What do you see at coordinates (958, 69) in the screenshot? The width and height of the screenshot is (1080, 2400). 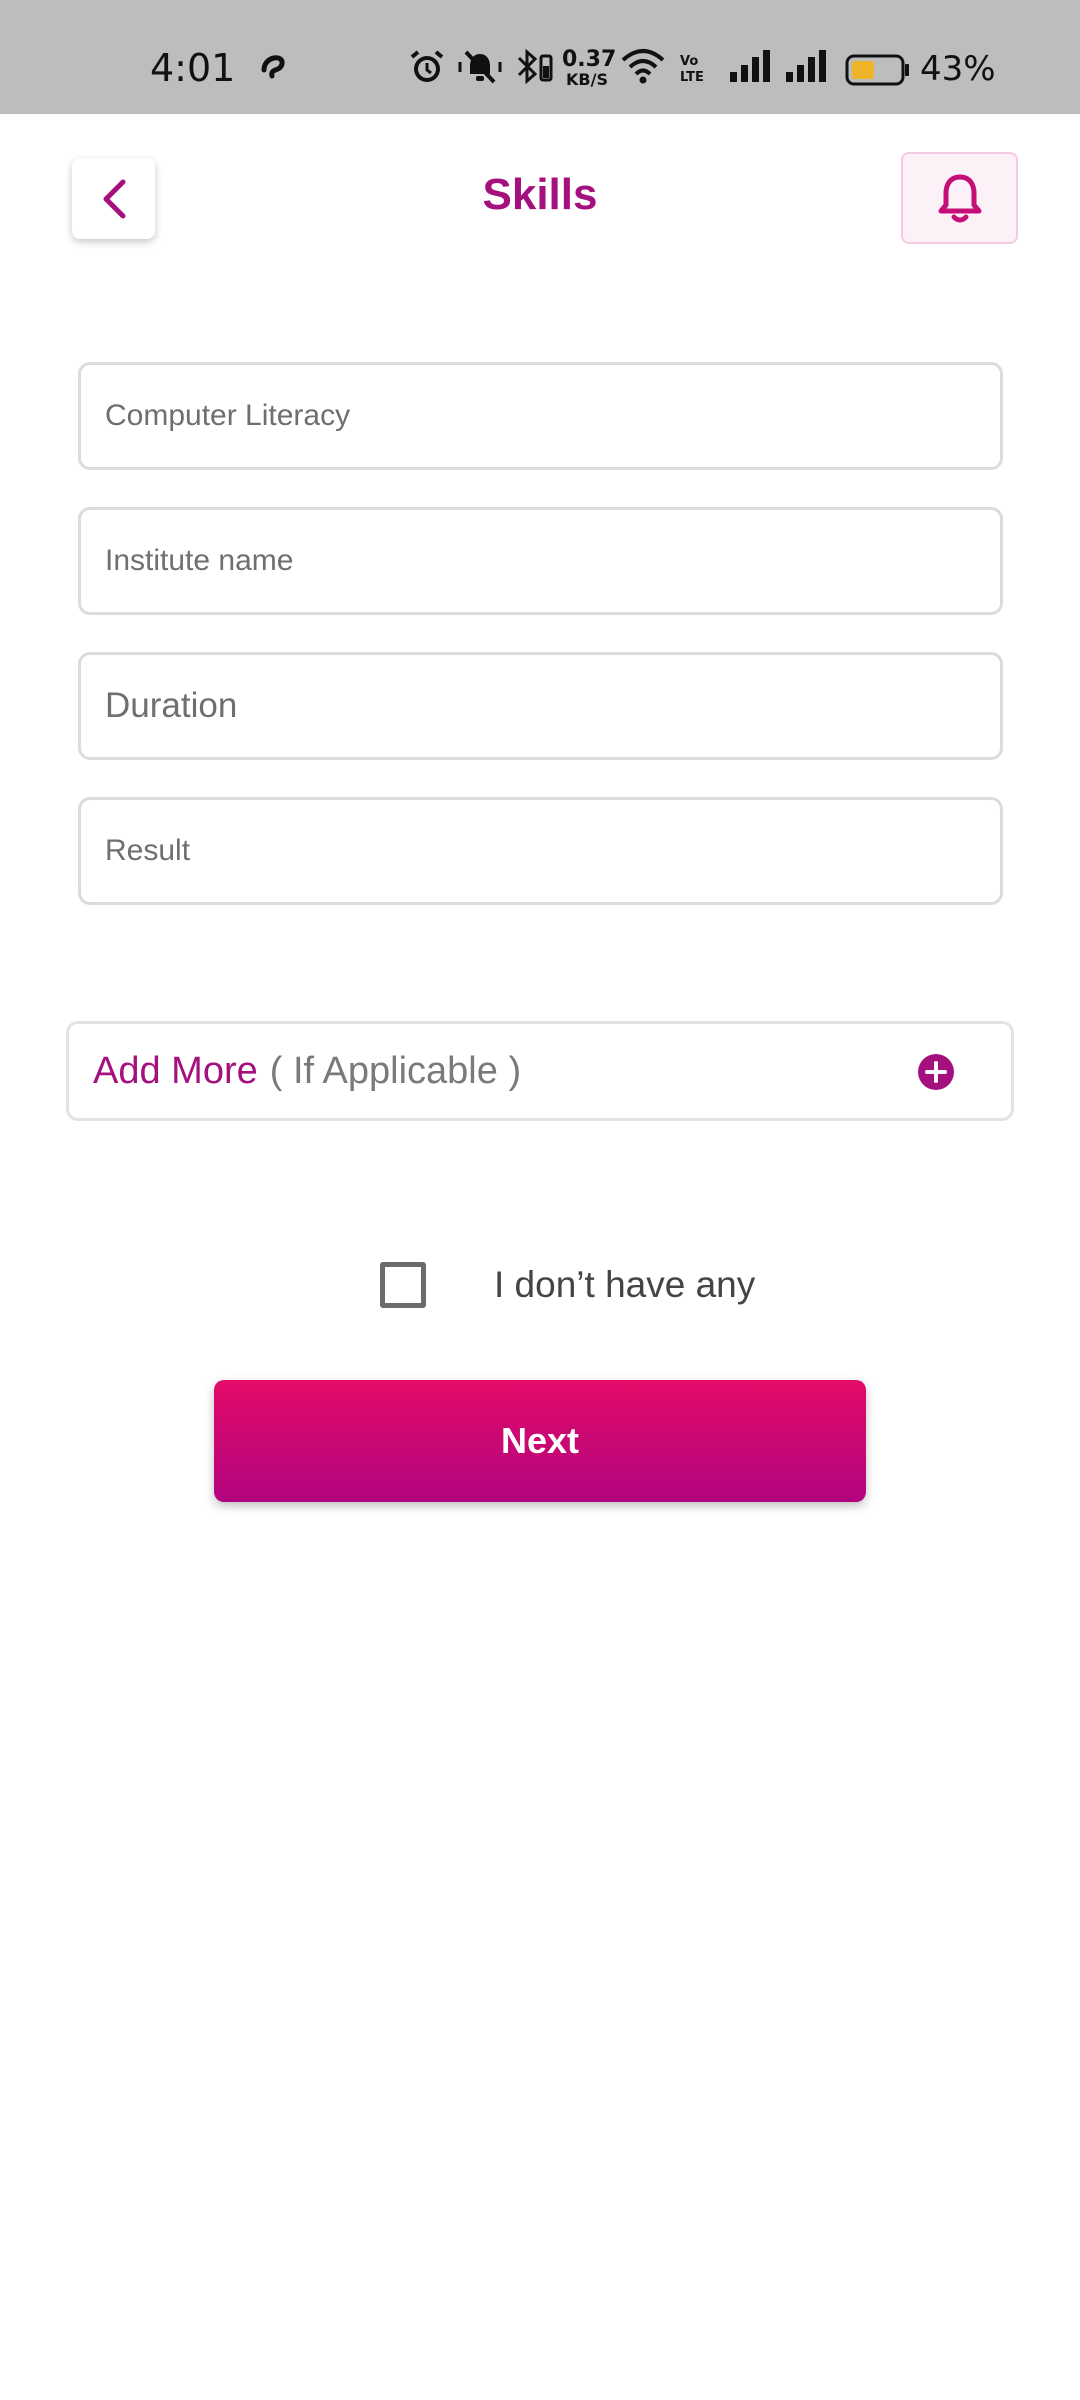 I see `battery-percent: 43%` at bounding box center [958, 69].